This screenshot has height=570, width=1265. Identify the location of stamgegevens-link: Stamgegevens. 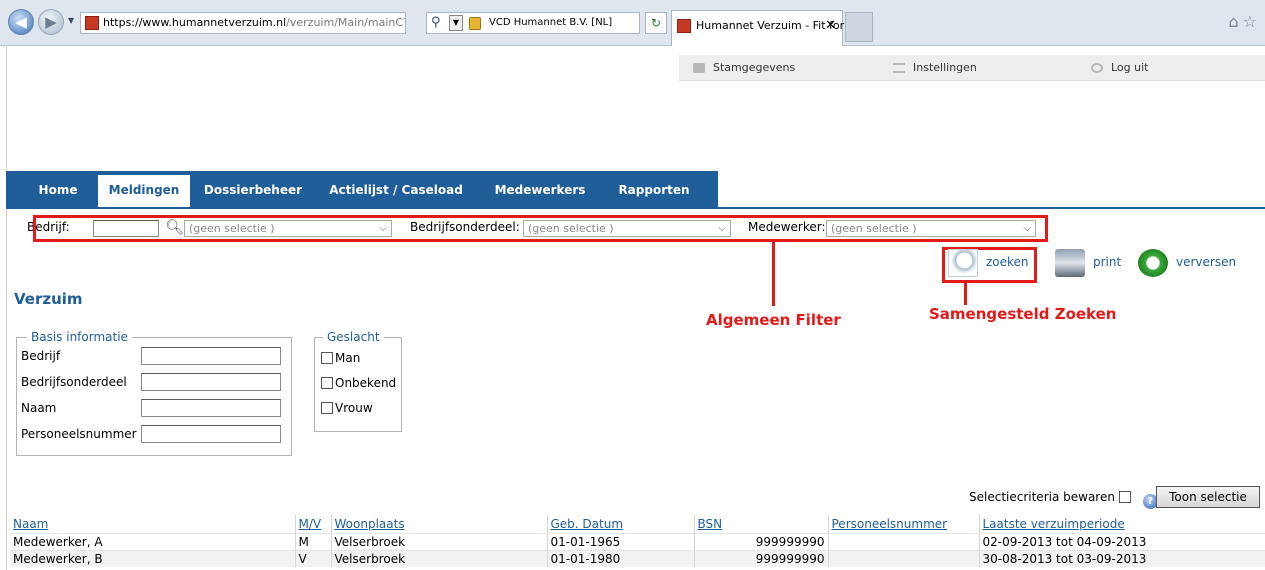
(744, 68).